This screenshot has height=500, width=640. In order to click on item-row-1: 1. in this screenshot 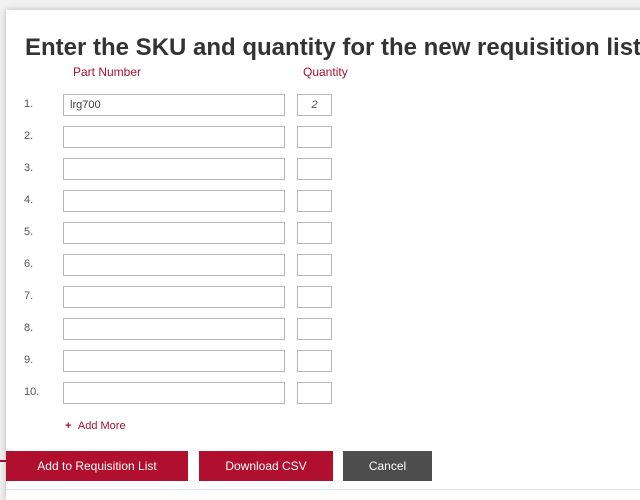, I will do `click(323, 105)`.